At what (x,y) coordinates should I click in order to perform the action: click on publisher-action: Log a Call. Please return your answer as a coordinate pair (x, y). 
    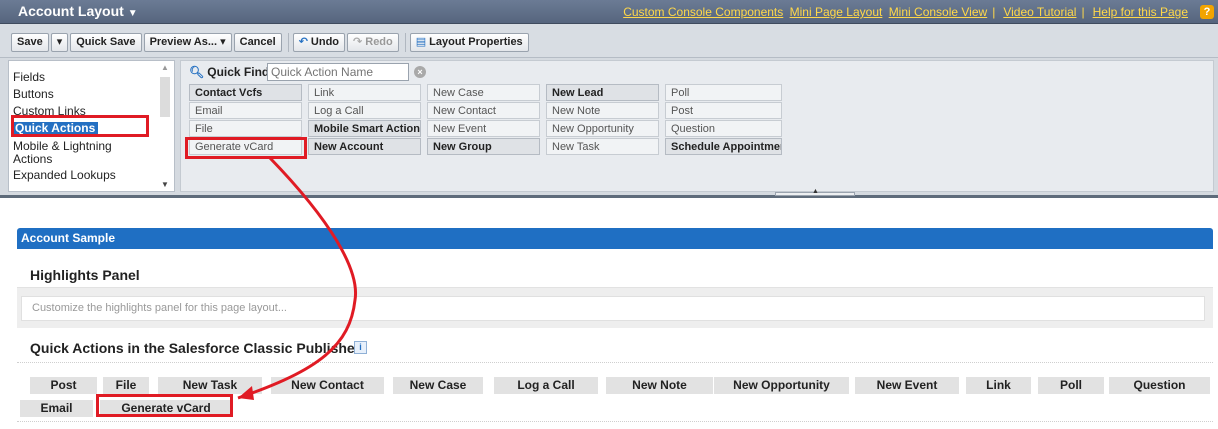
    Looking at the image, I should click on (546, 385).